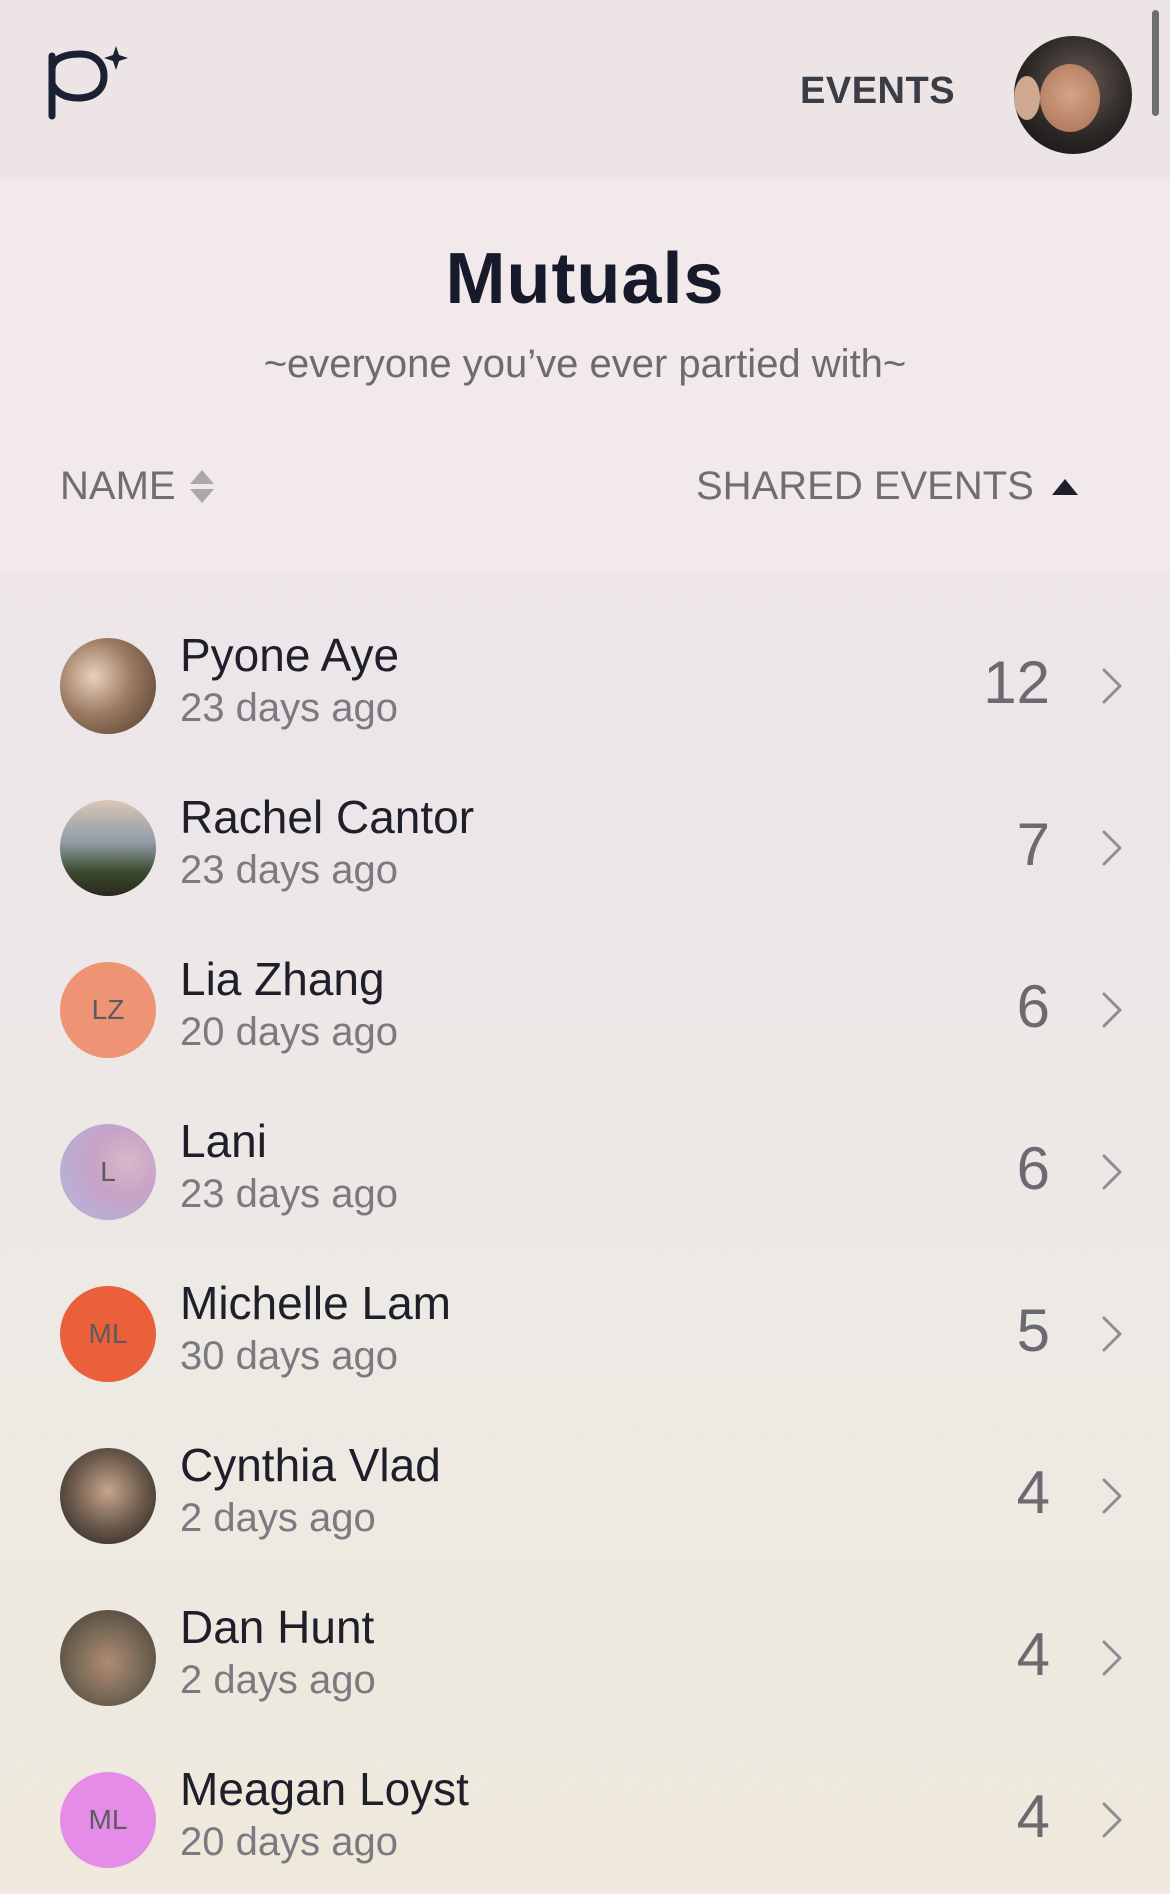 The width and height of the screenshot is (1170, 1894). I want to click on top-bar: EVENTS, so click(585, 90).